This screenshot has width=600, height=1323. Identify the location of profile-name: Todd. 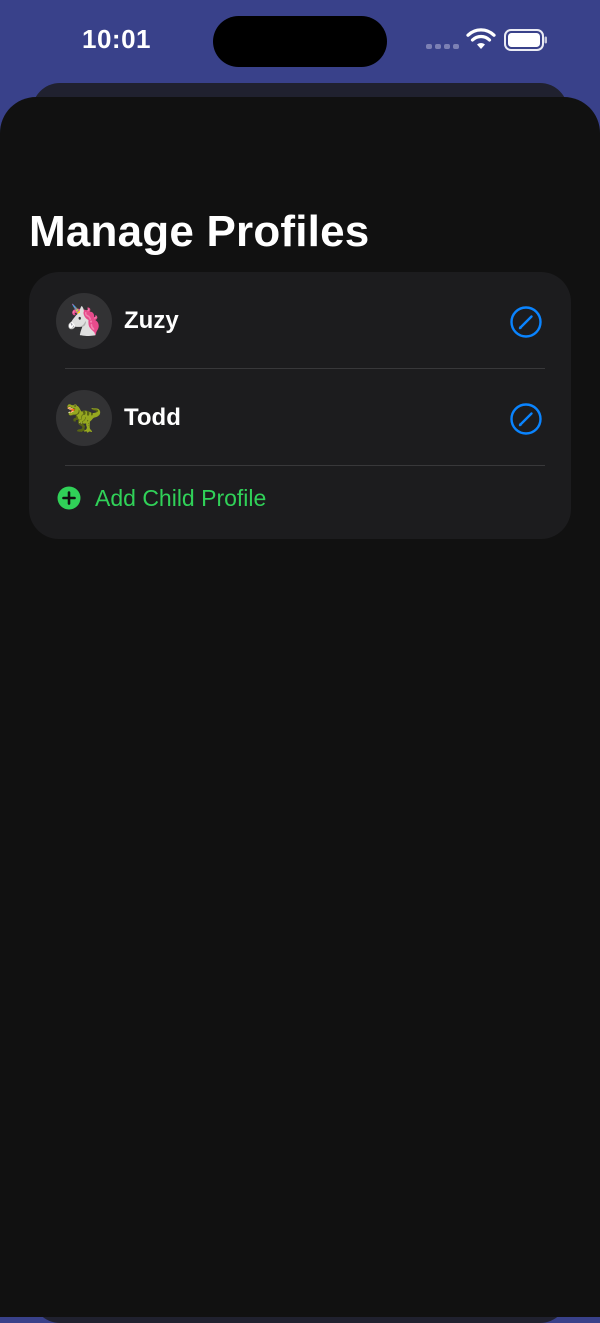
(152, 417).